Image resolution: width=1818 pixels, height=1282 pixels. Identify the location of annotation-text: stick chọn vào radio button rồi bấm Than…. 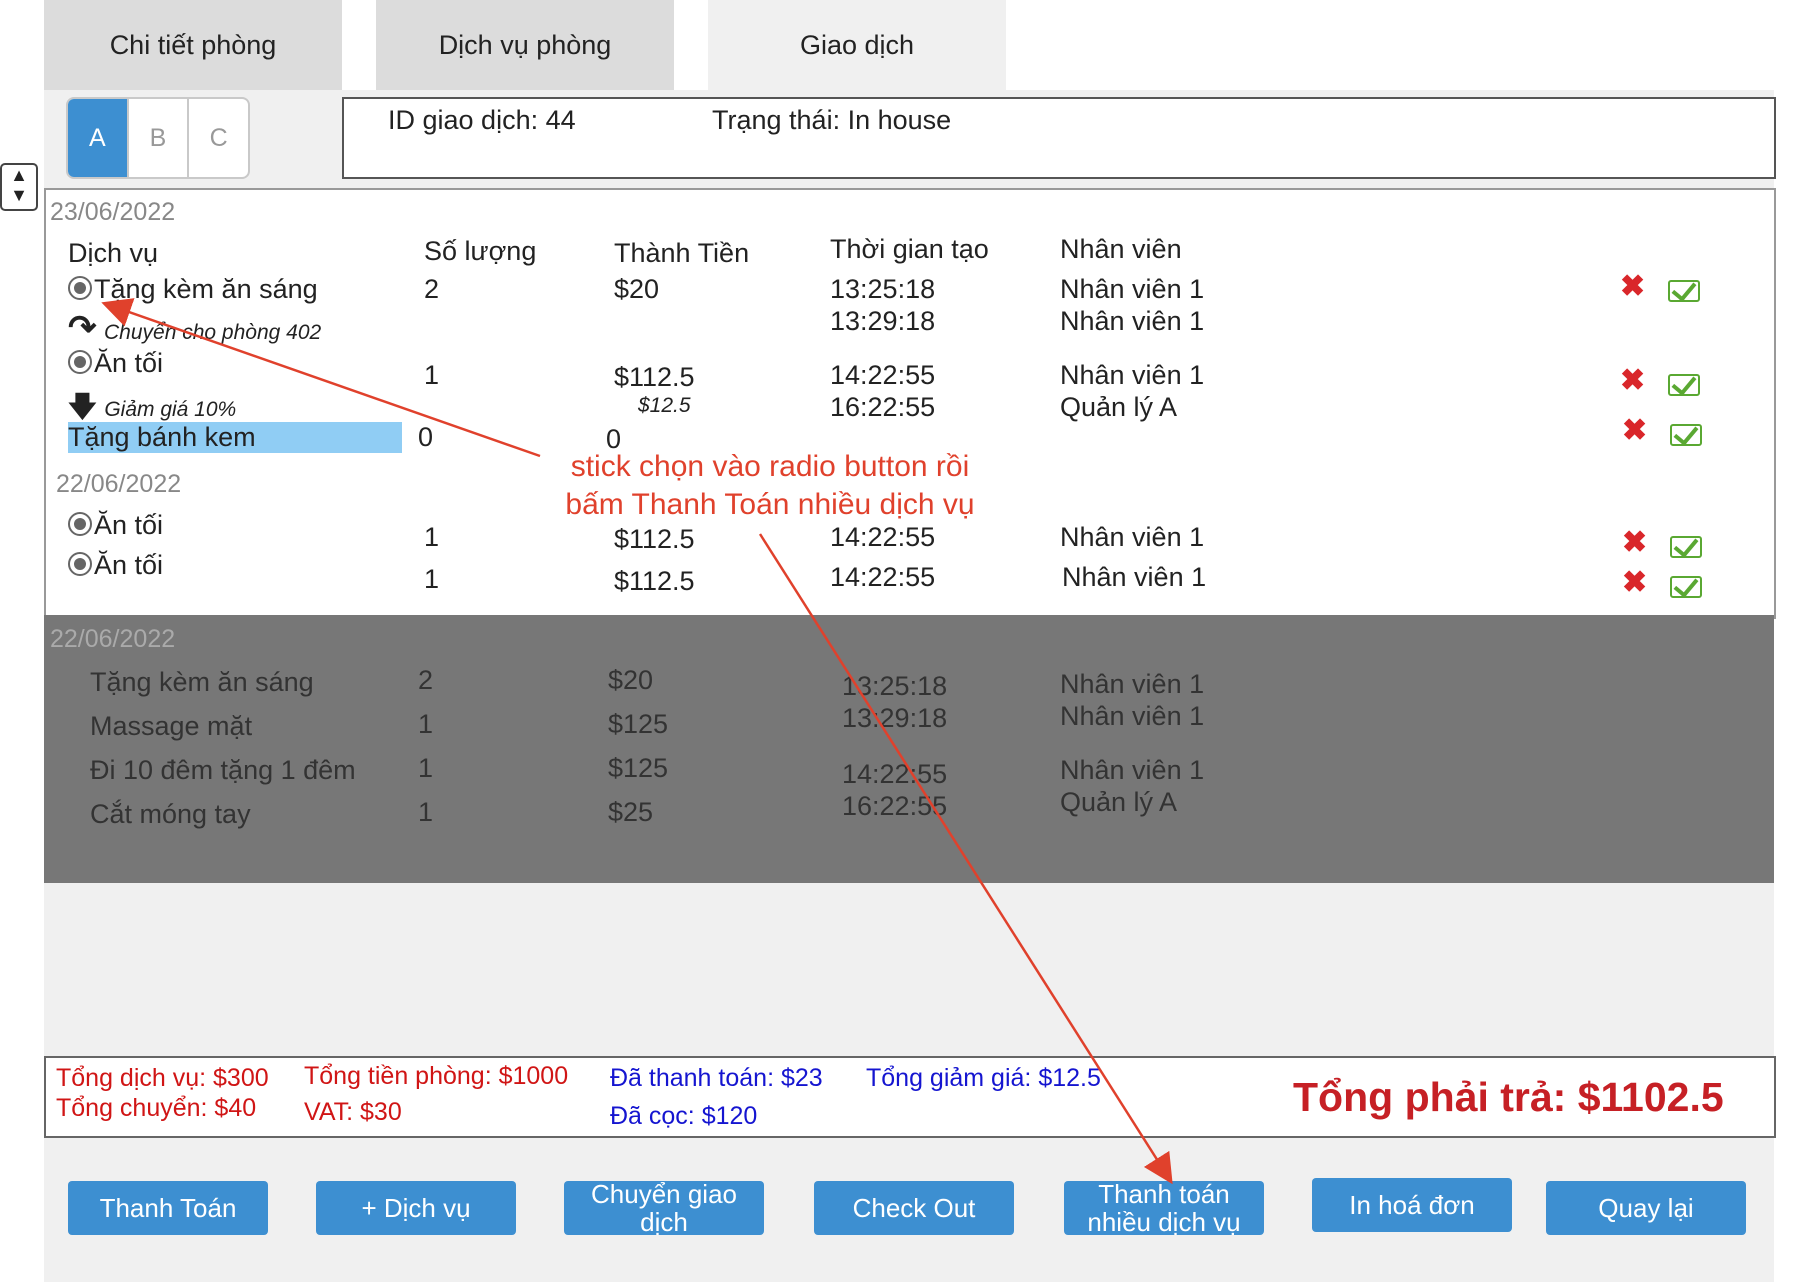
(770, 486).